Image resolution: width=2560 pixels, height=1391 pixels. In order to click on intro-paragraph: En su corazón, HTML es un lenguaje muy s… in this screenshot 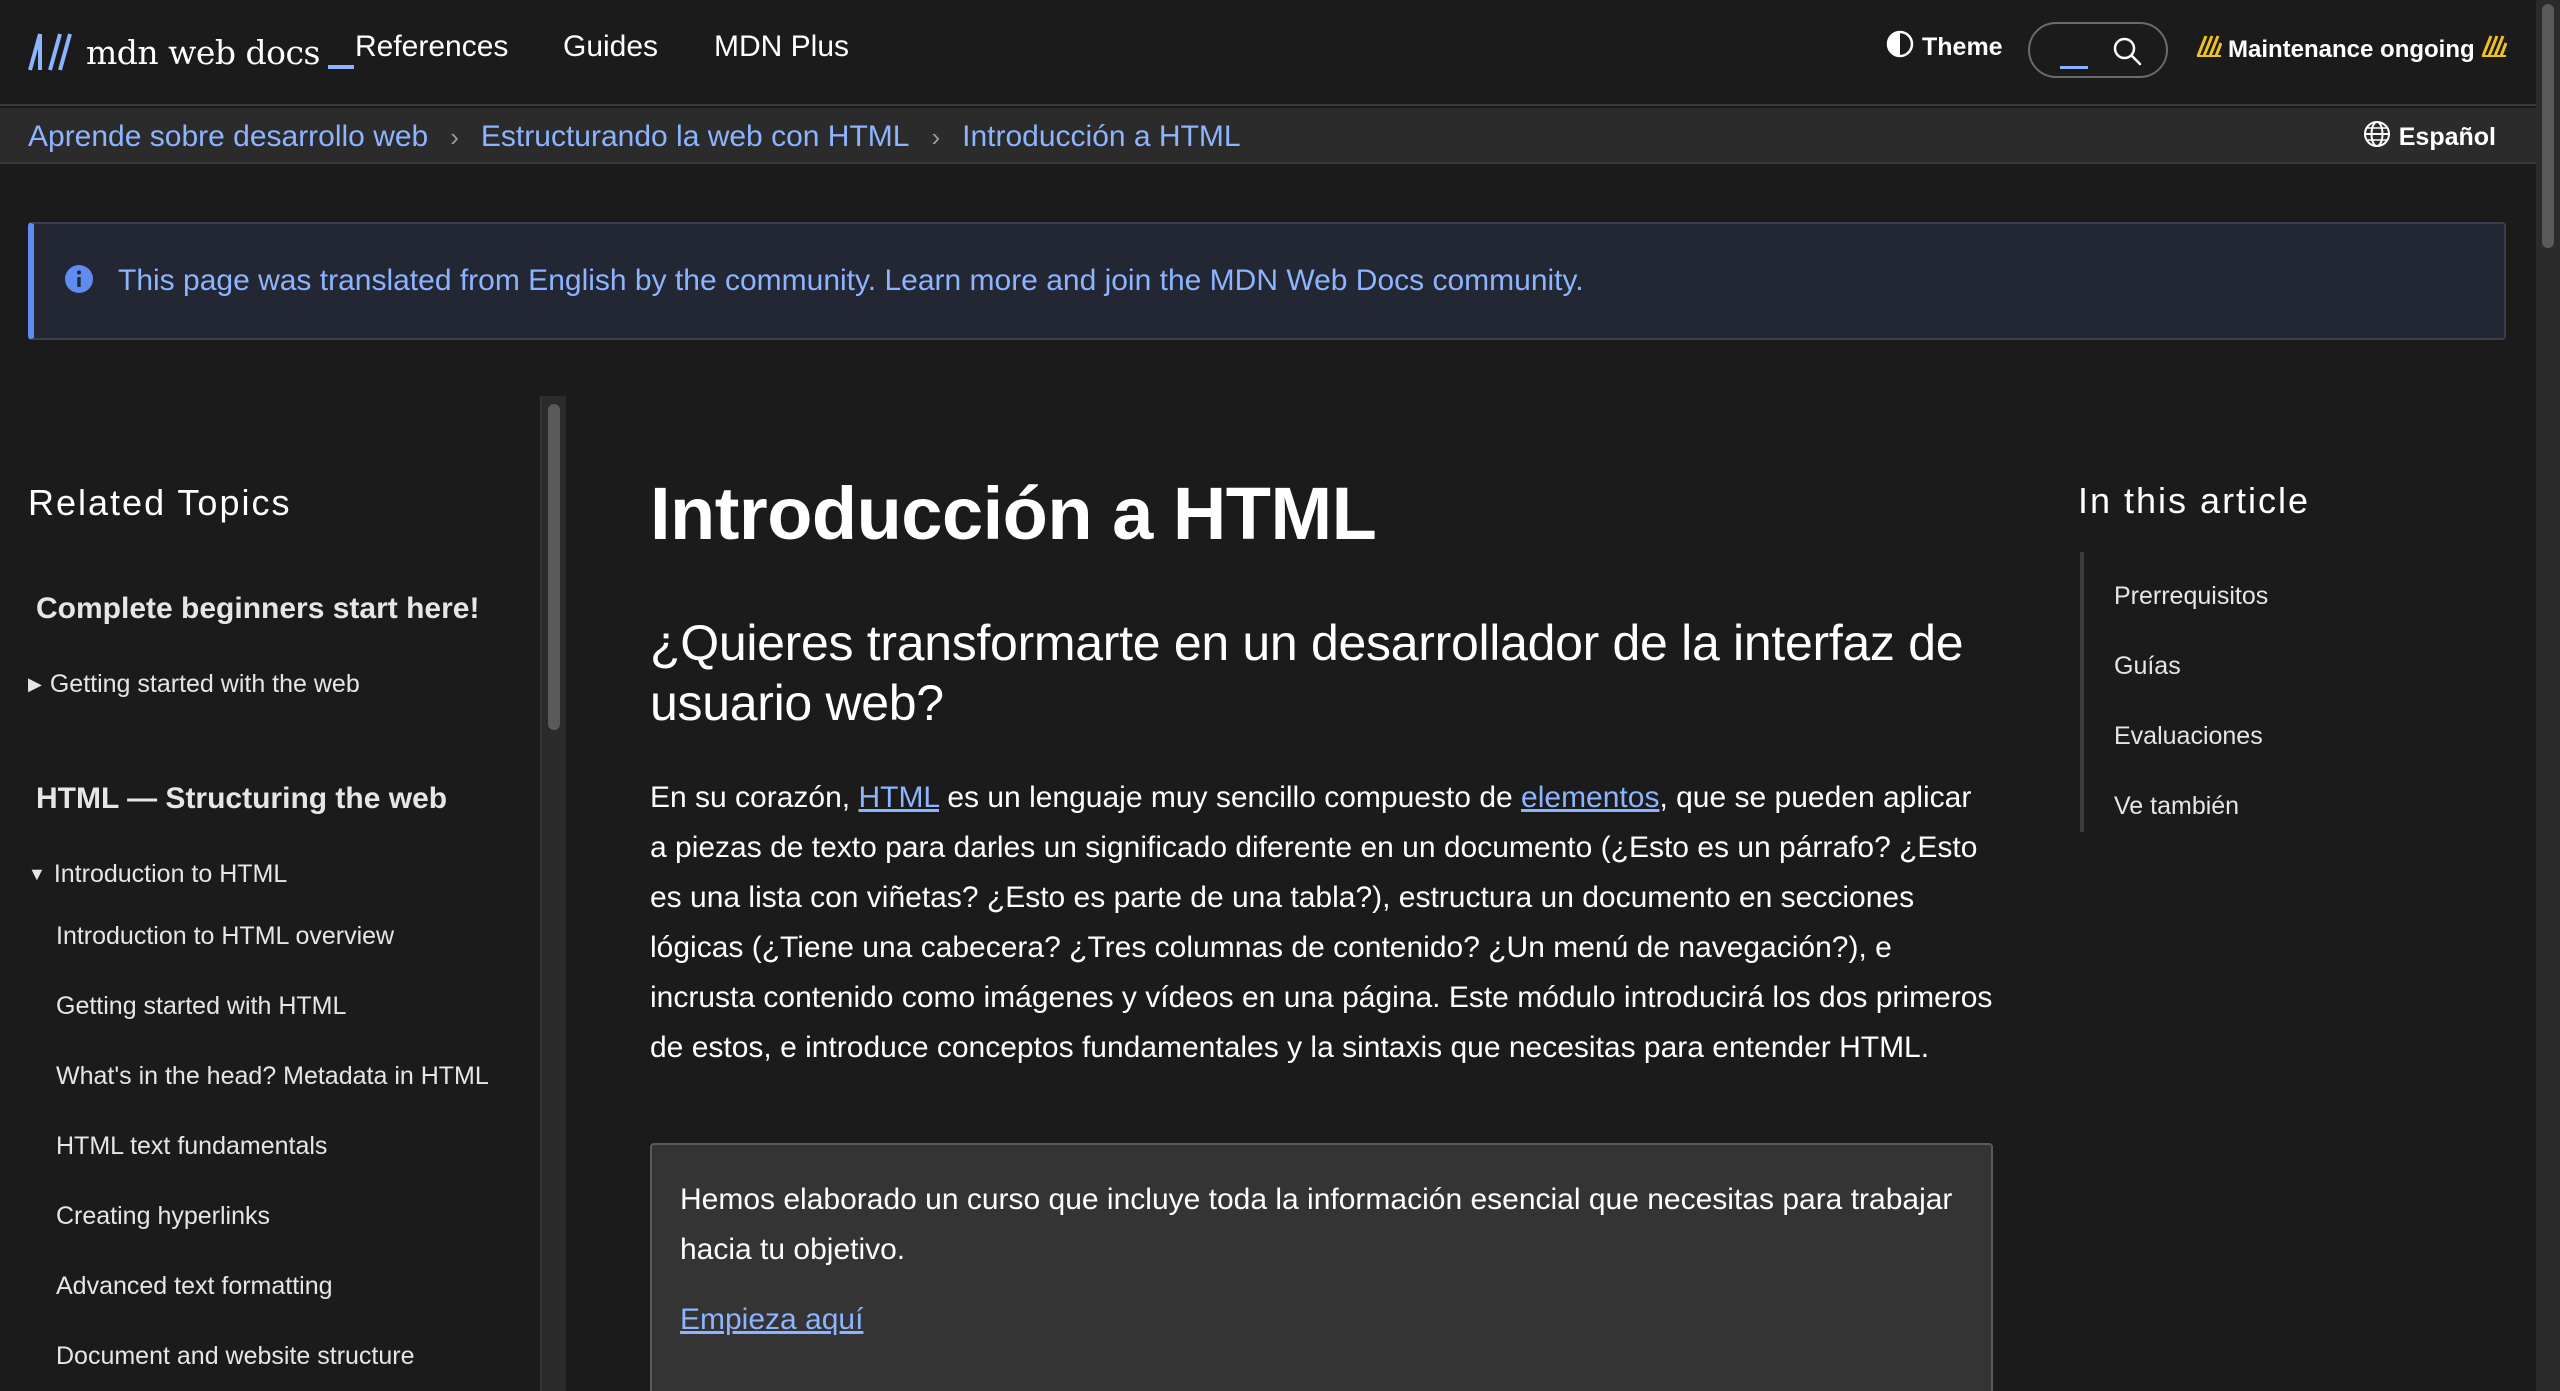, I will do `click(1322, 923)`.